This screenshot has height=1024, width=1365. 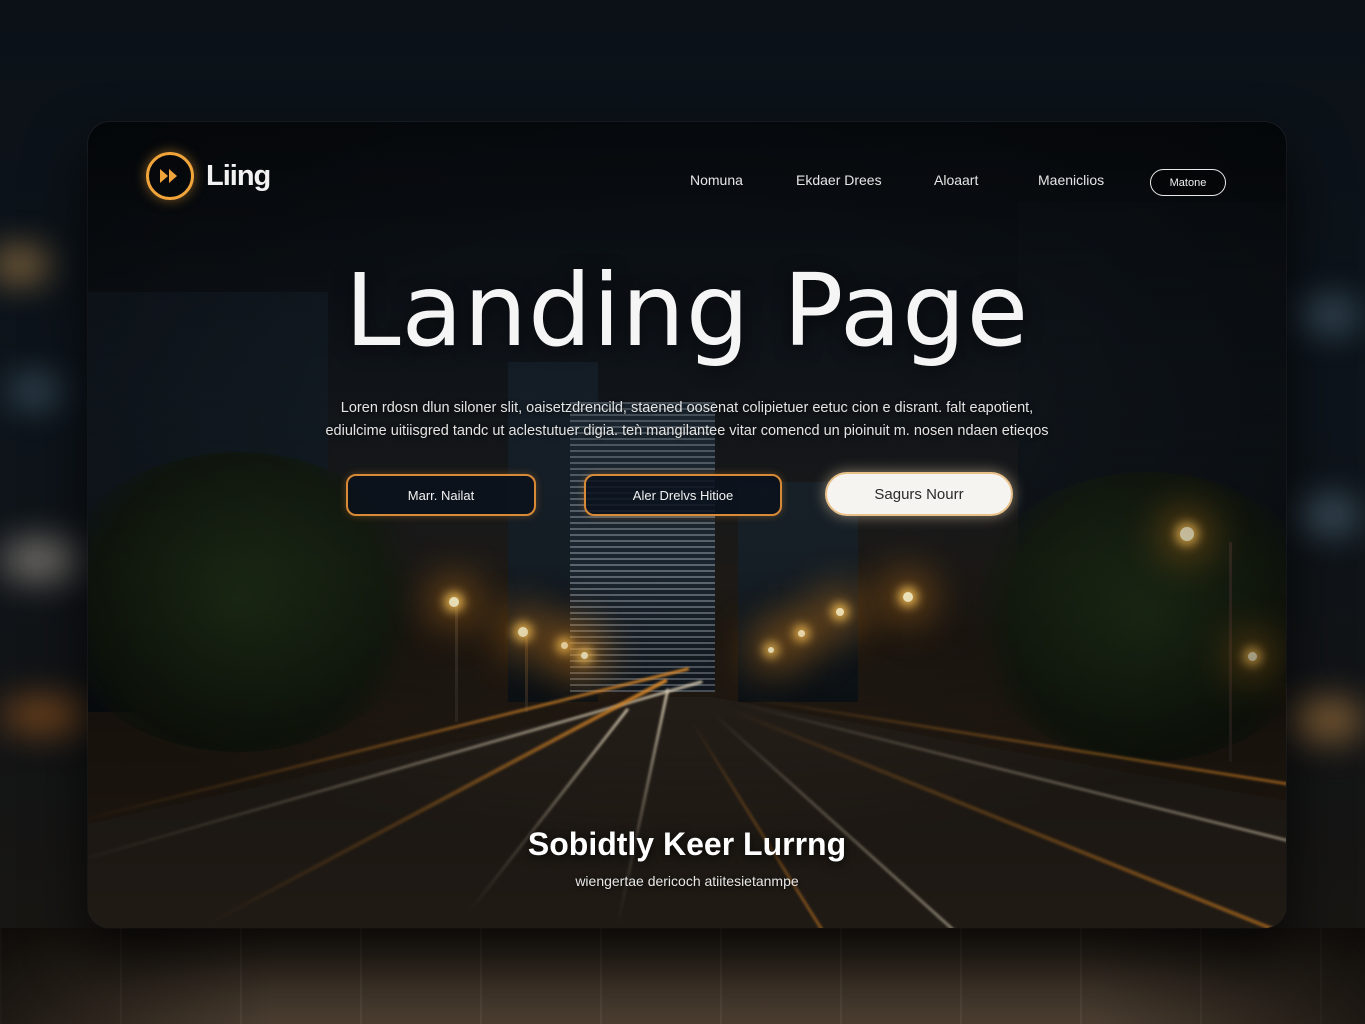 What do you see at coordinates (687, 844) in the screenshot?
I see `section-title: Sobidtly Keer Lurrng` at bounding box center [687, 844].